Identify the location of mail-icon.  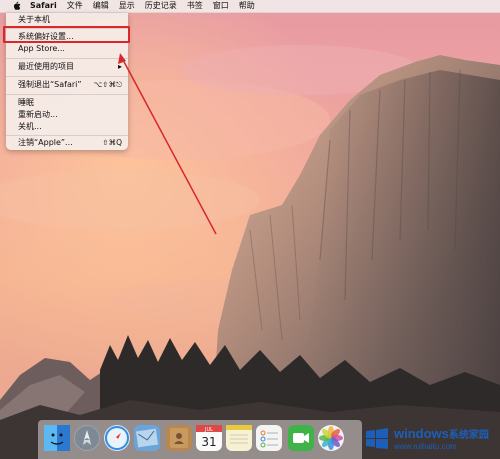
(147, 438).